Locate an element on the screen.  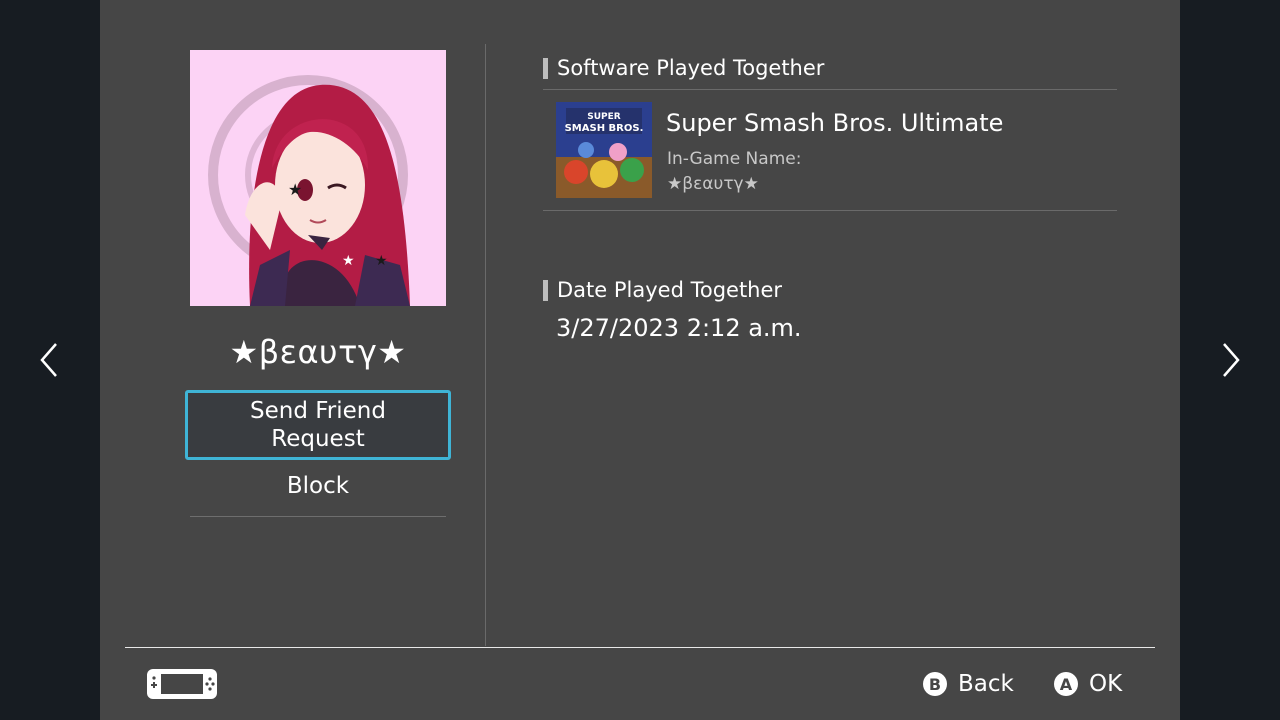
block-label: Block is located at coordinates (318, 486).